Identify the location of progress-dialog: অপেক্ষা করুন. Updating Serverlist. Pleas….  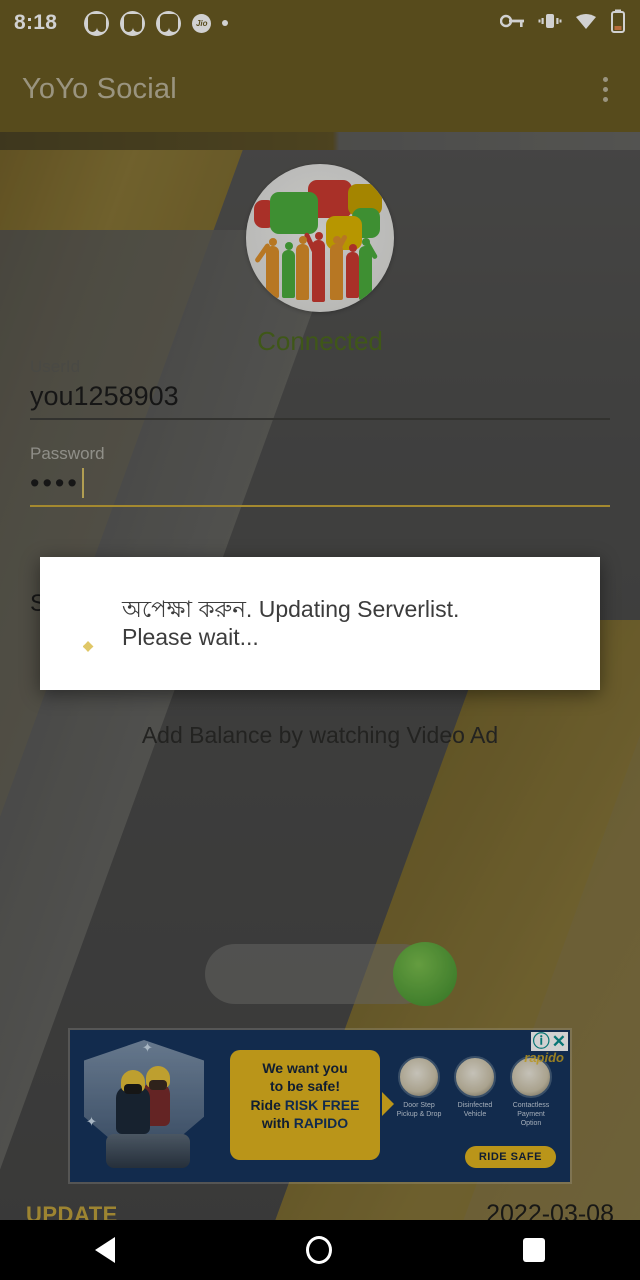
(320, 623).